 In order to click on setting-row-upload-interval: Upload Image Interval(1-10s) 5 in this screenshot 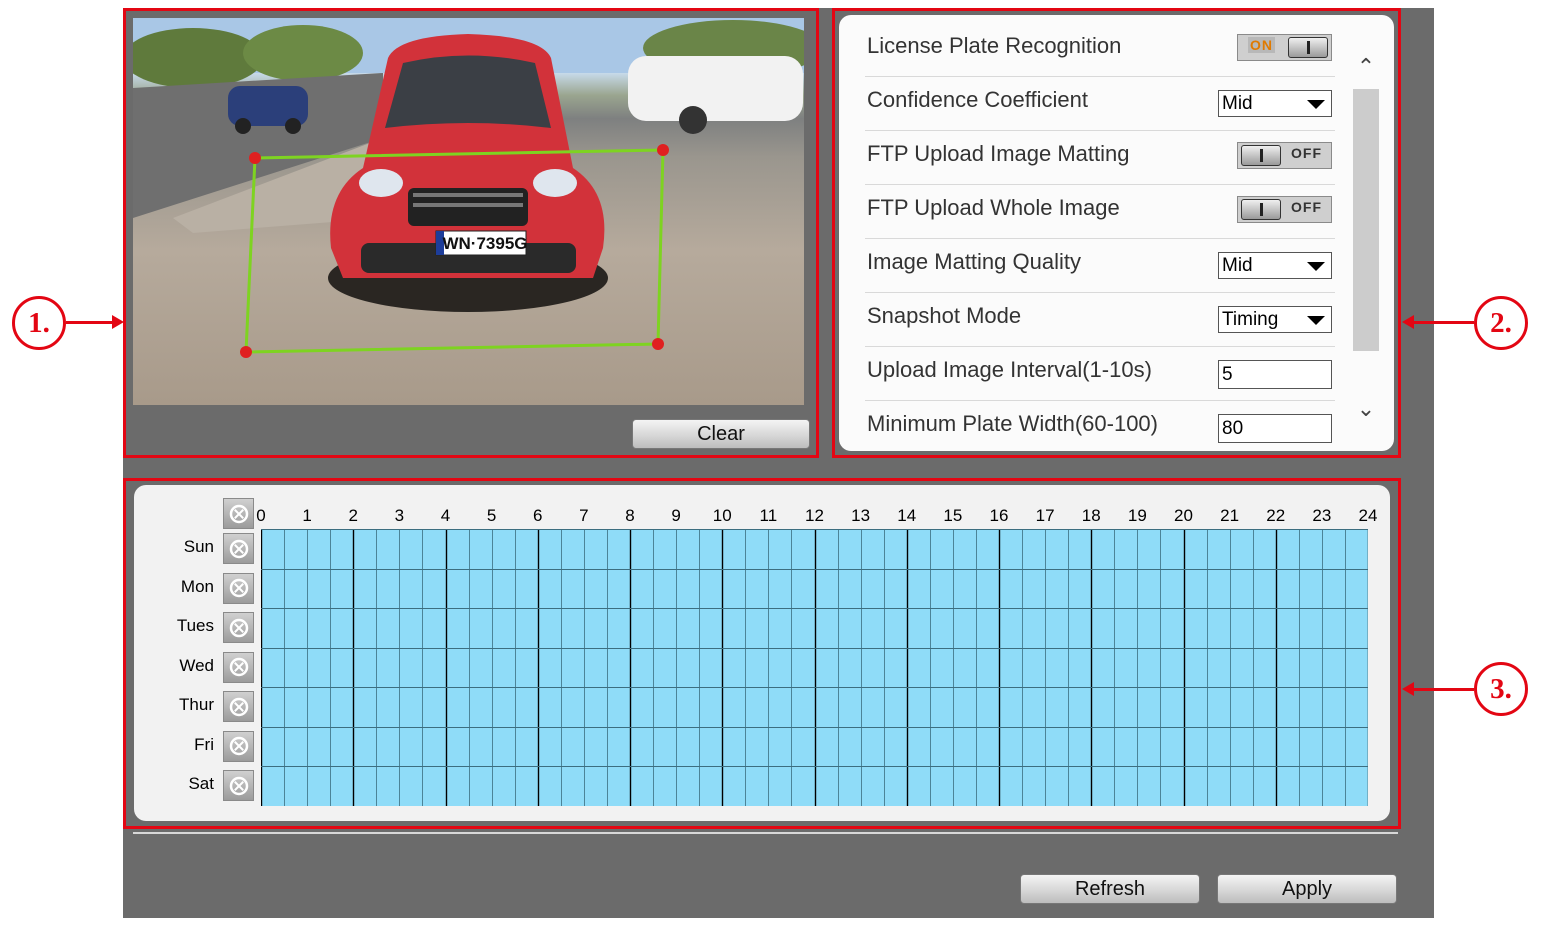, I will do `click(1100, 374)`.